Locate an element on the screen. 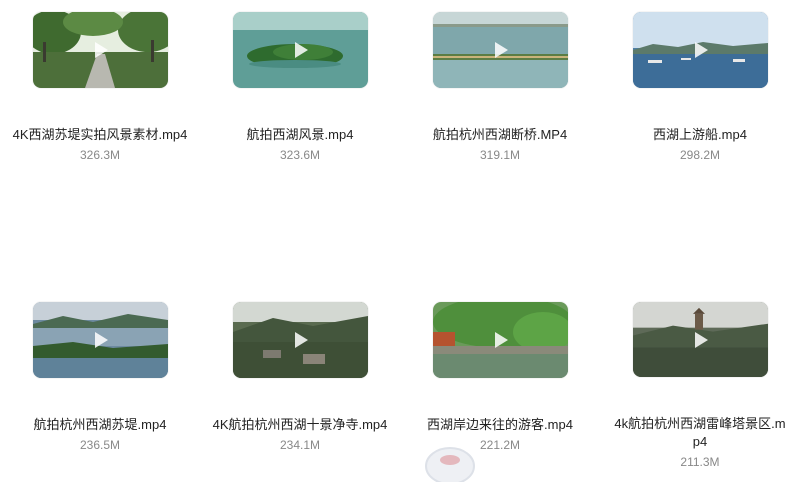 The image size is (800, 482). video-name: 航拍杭州西湖断桥.MP4 is located at coordinates (500, 135).